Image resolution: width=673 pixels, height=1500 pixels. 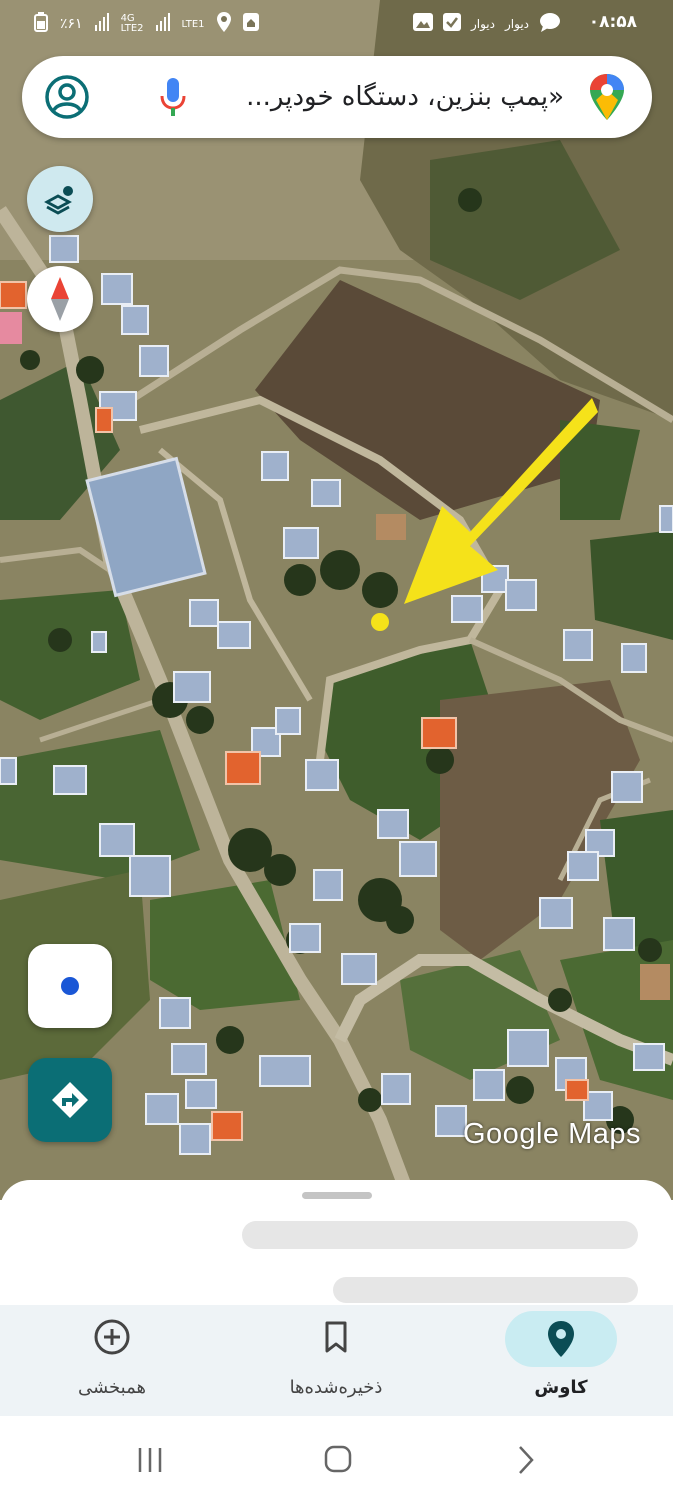 I want to click on compass-icon, so click(x=60, y=301).